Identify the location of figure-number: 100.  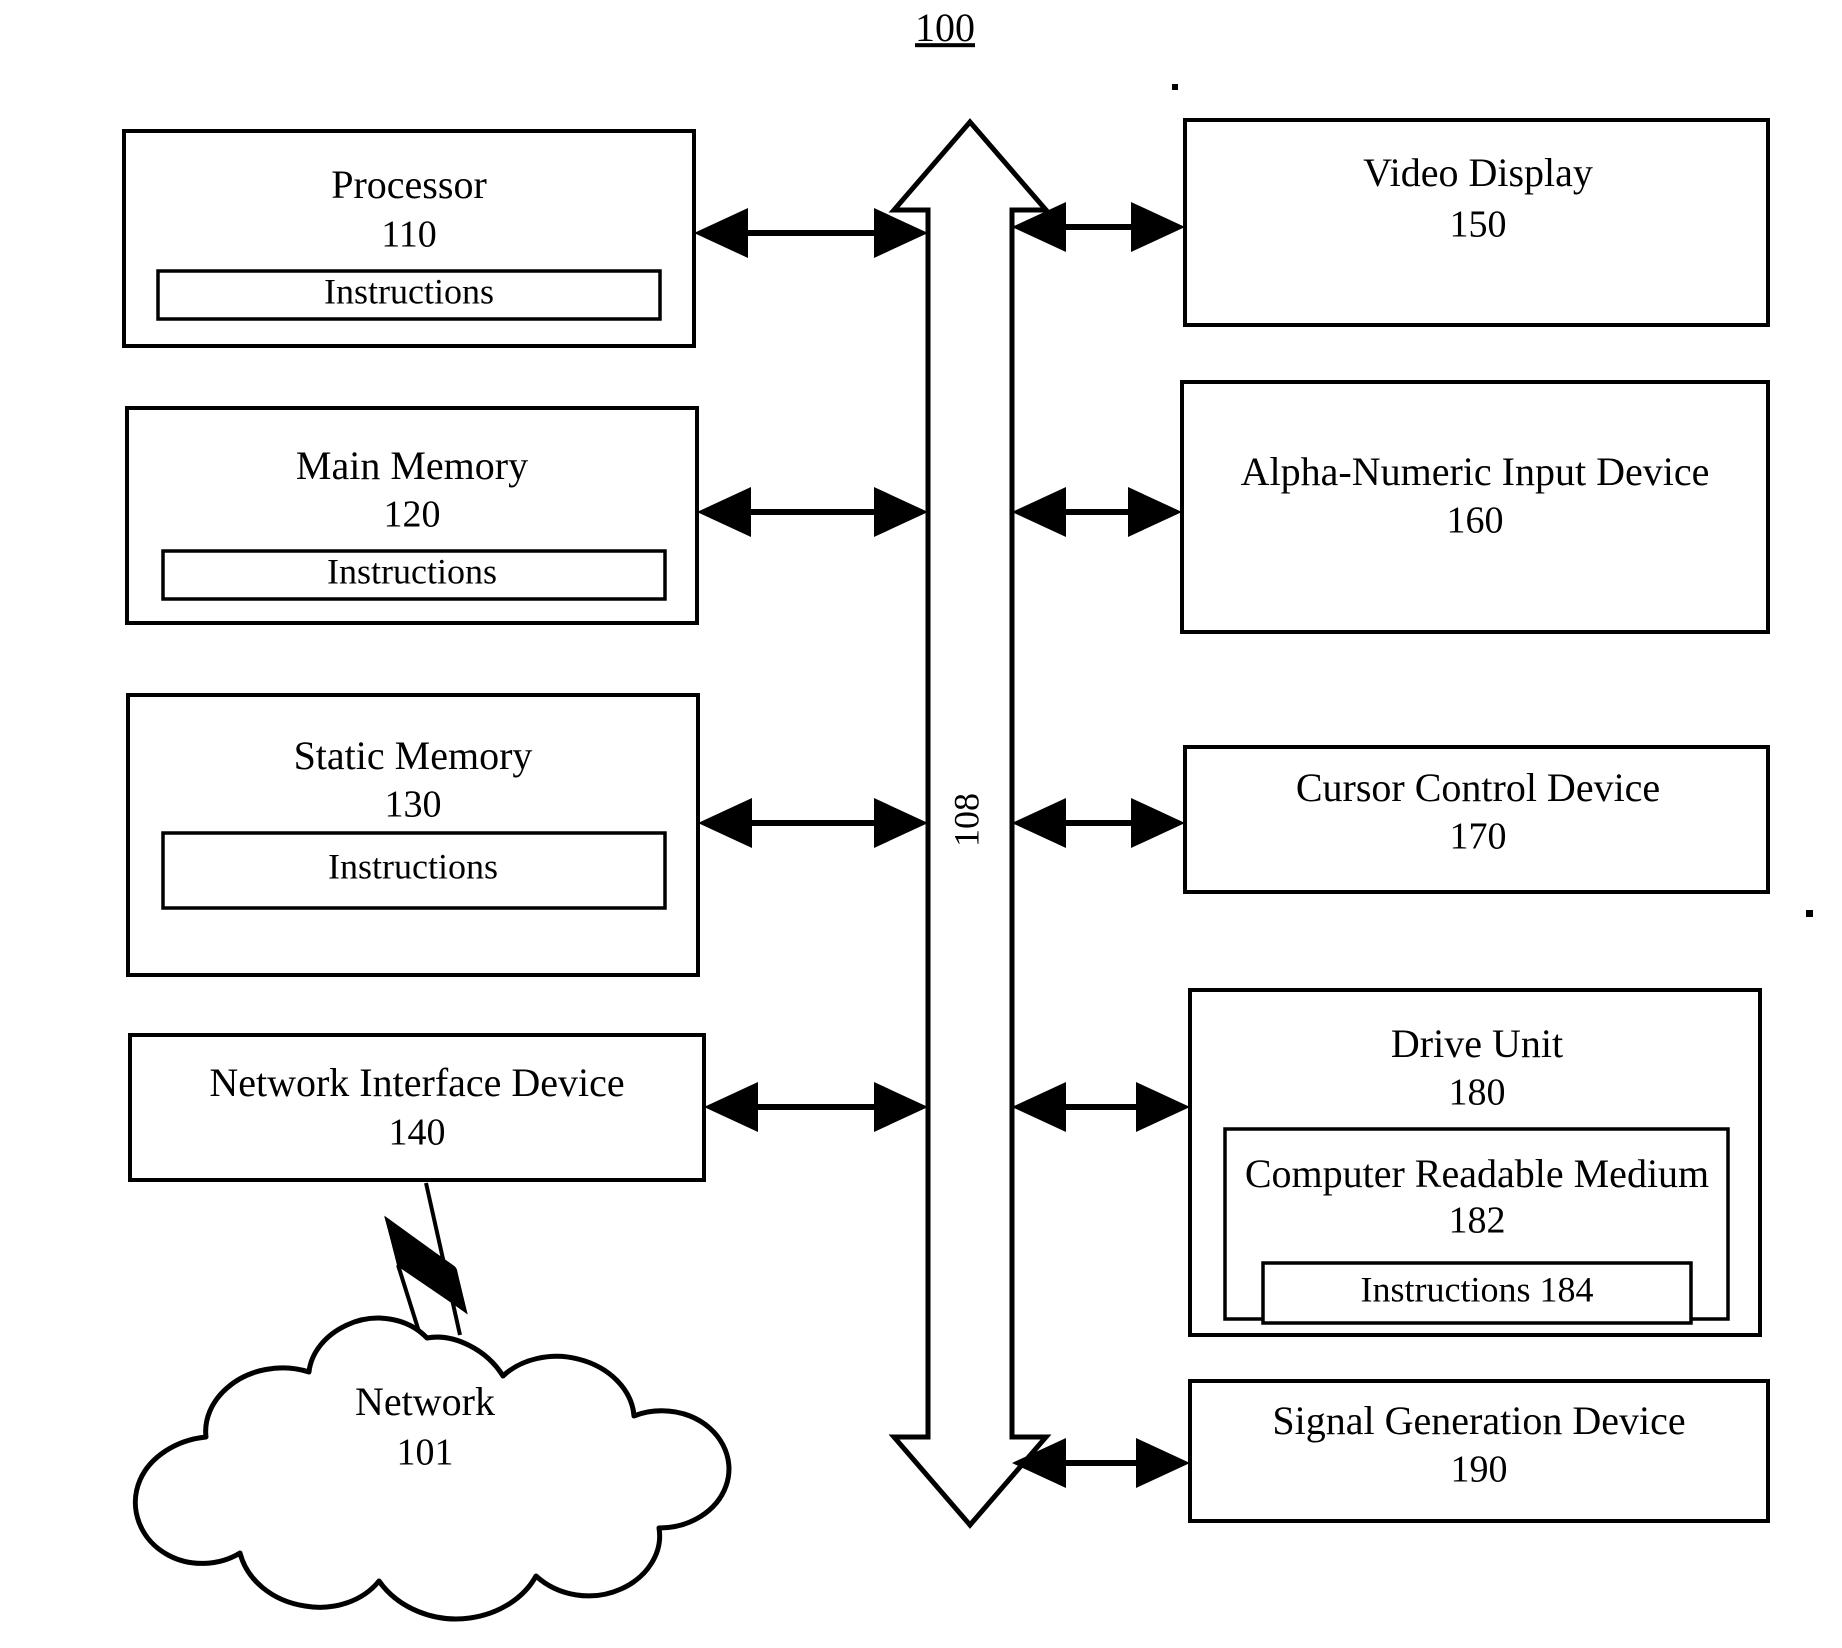
(945, 27).